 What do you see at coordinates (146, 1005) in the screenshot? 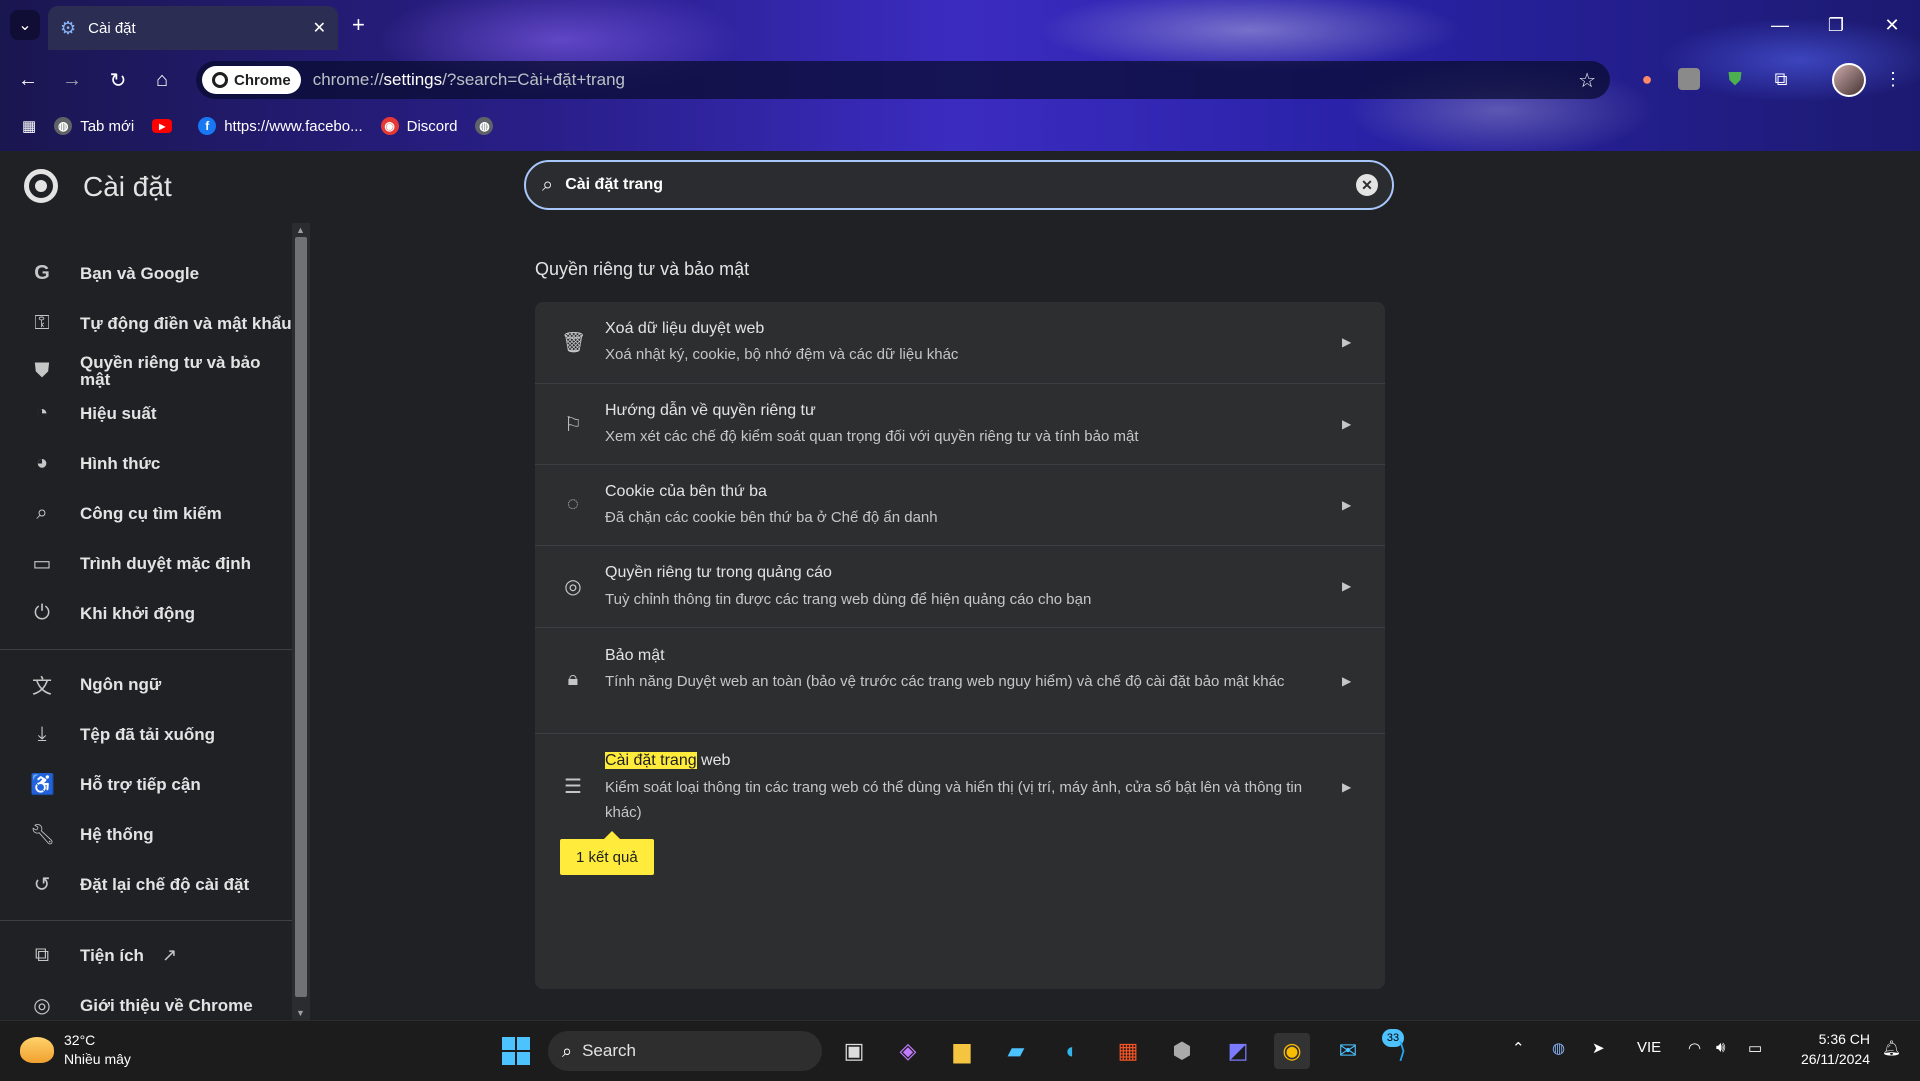
I see `sidebar-item-about-chrome: ◎ Giới thiệu về Chrome` at bounding box center [146, 1005].